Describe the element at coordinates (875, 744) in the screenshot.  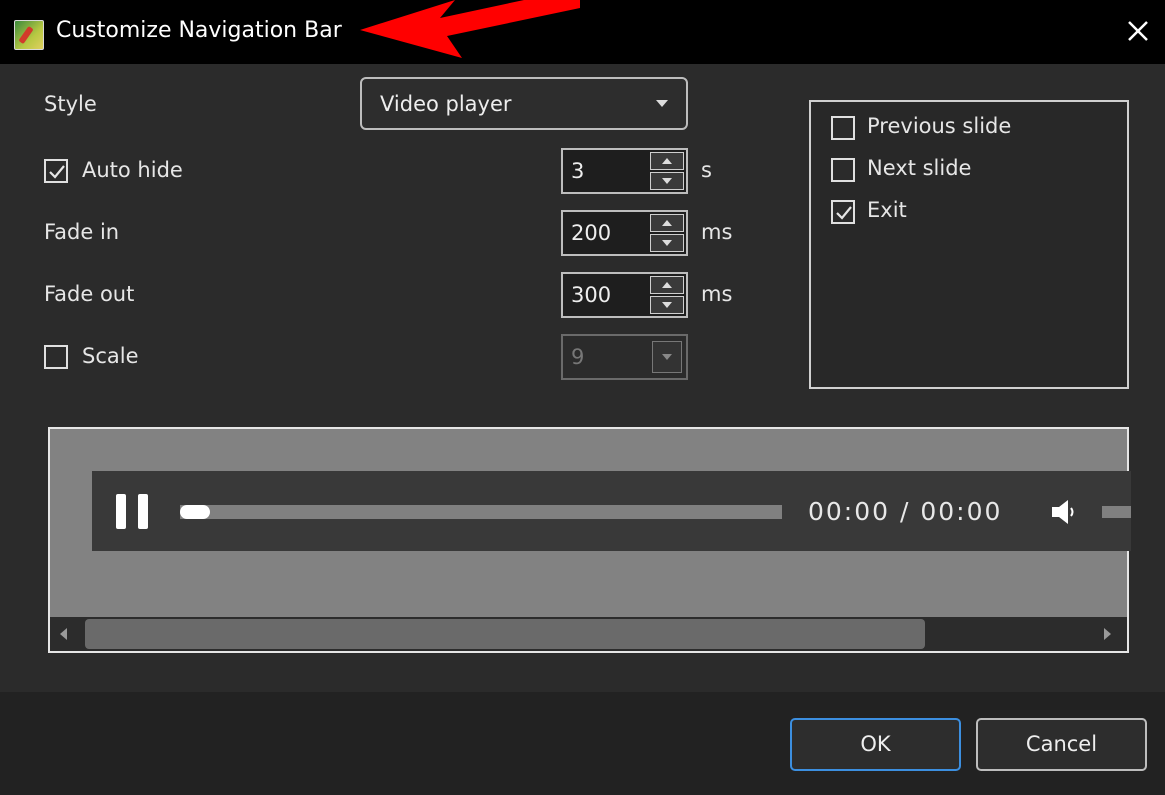
I see `ok-button: OK` at that location.